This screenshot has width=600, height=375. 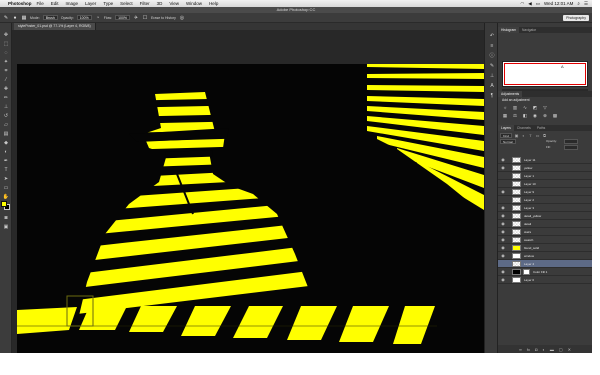 I want to click on levels-icon: ▥, so click(x=515, y=108).